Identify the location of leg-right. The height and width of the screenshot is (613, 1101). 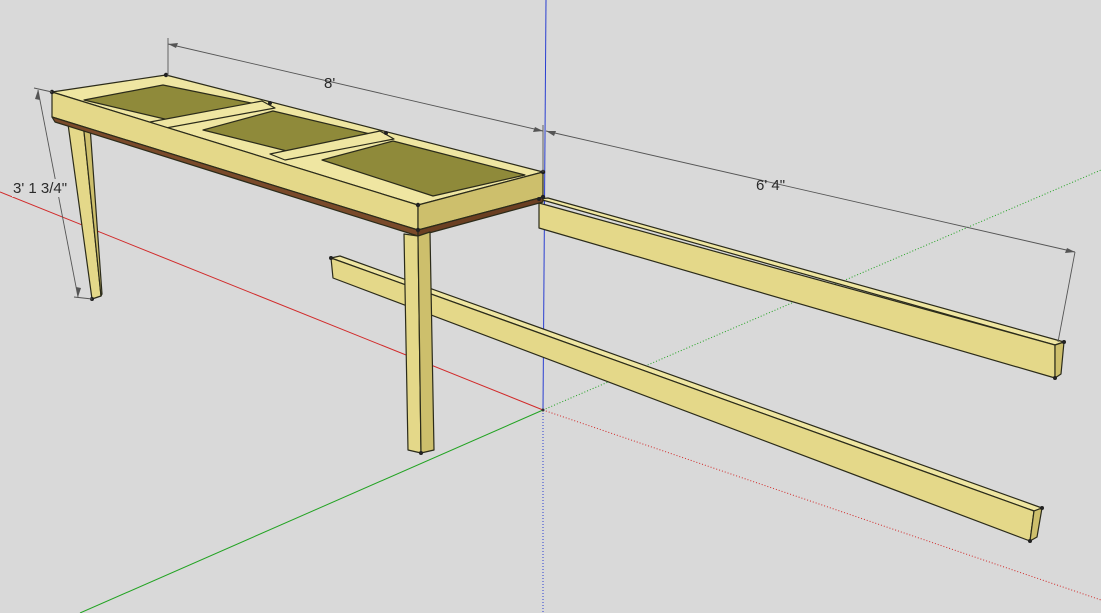
(419, 342).